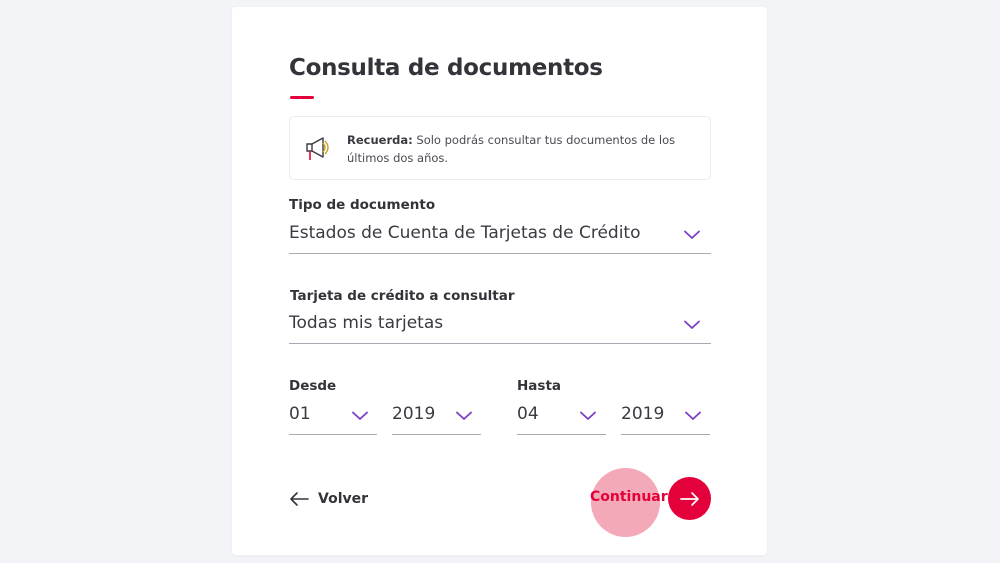 Image resolution: width=1000 pixels, height=563 pixels. I want to click on from-year-select: 2019, so click(436, 418).